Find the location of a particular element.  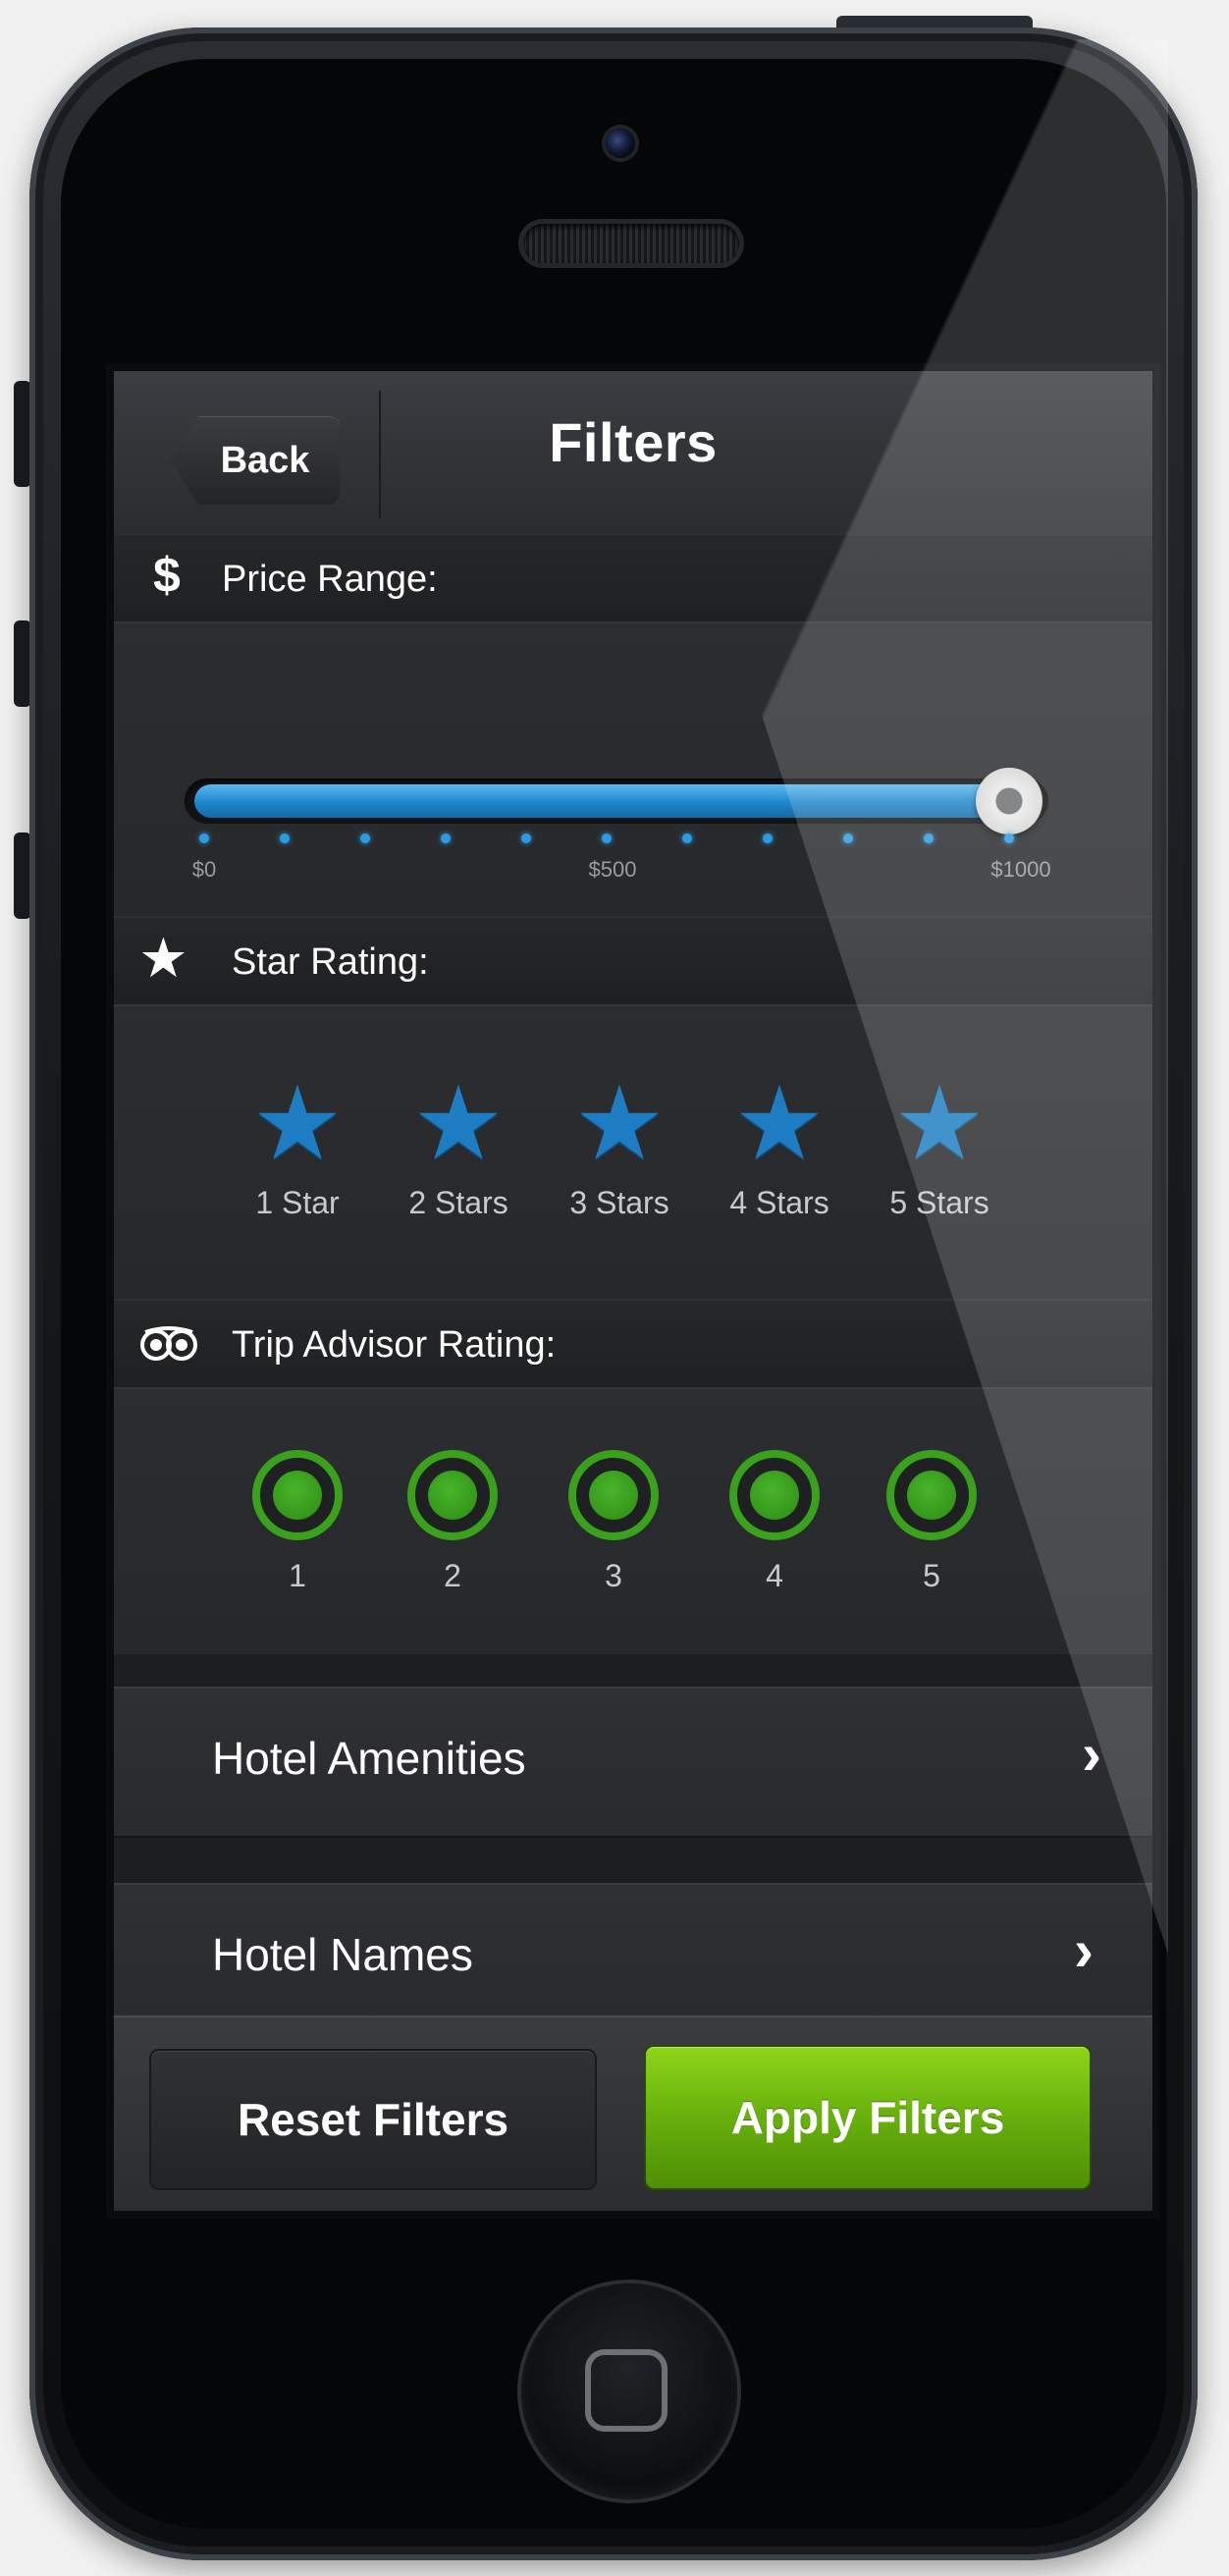

tripadvisor-option-label: 4 is located at coordinates (774, 1575).